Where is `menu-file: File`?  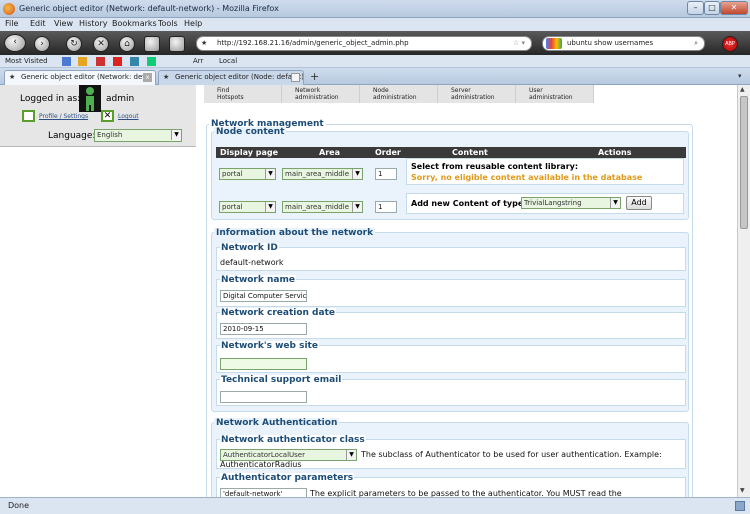 menu-file: File is located at coordinates (11, 23).